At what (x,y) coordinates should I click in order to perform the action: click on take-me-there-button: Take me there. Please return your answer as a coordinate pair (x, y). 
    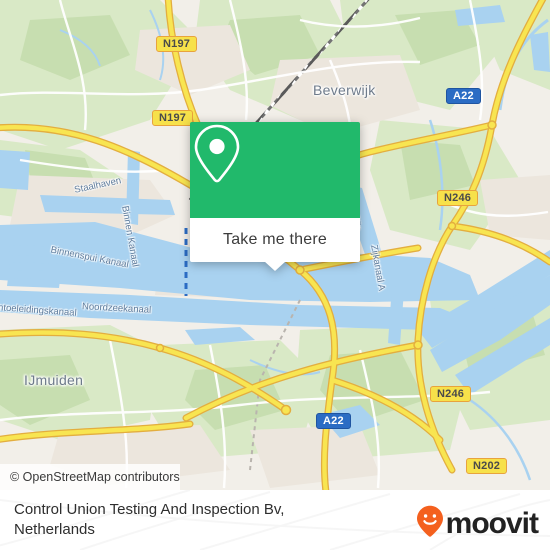
    Looking at the image, I should click on (275, 240).